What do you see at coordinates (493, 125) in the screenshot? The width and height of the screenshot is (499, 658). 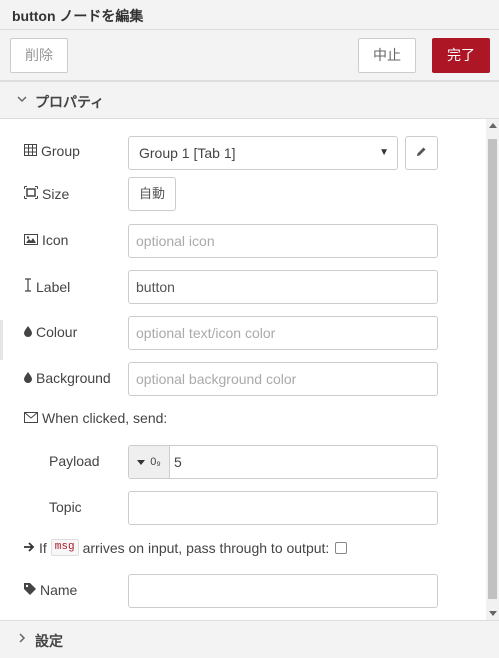 I see `scroll-up-icon` at bounding box center [493, 125].